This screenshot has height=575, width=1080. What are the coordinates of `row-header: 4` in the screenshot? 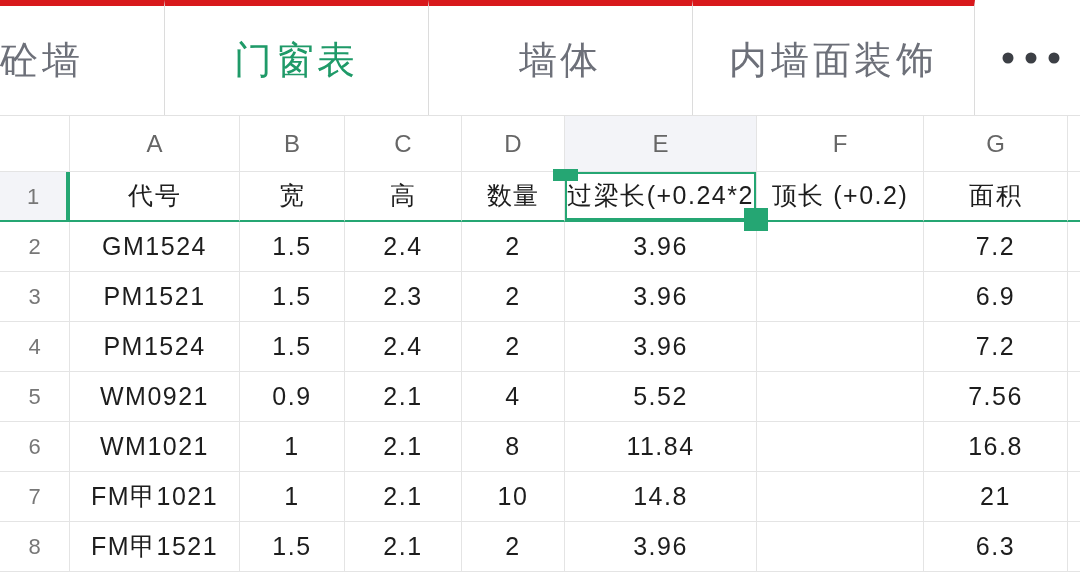 It's located at (35, 347).